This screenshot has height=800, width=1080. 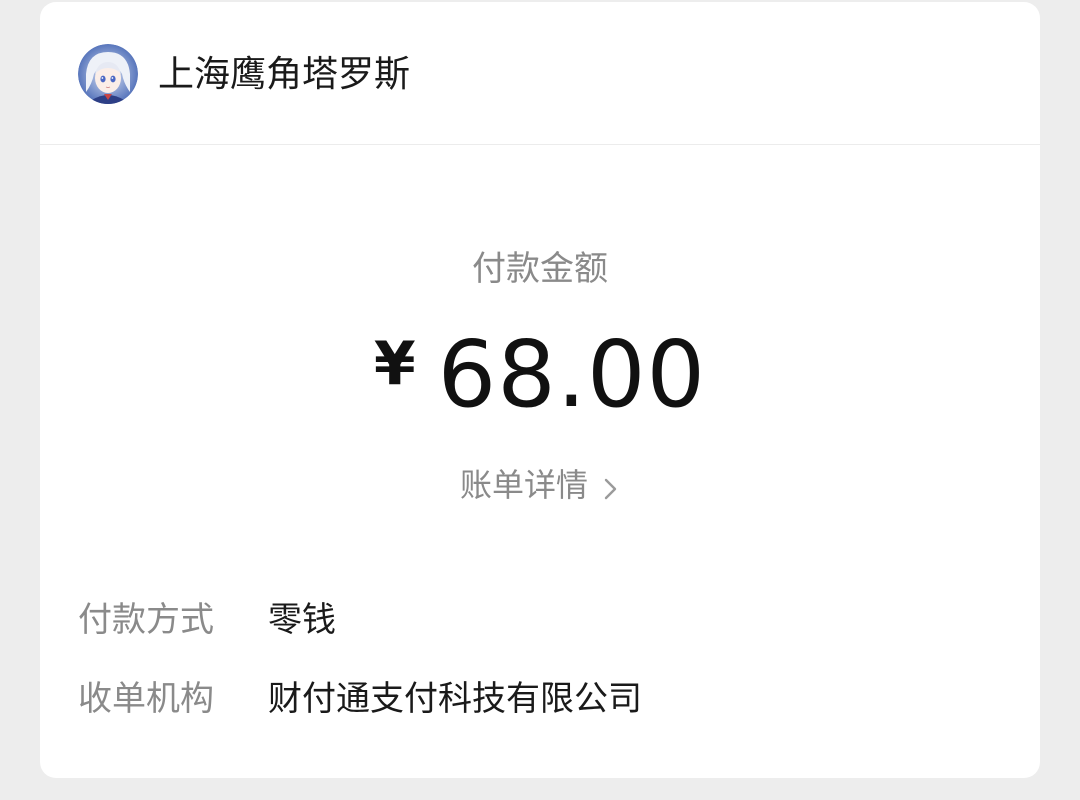 What do you see at coordinates (572, 374) in the screenshot?
I see `payment-amount: 68.00` at bounding box center [572, 374].